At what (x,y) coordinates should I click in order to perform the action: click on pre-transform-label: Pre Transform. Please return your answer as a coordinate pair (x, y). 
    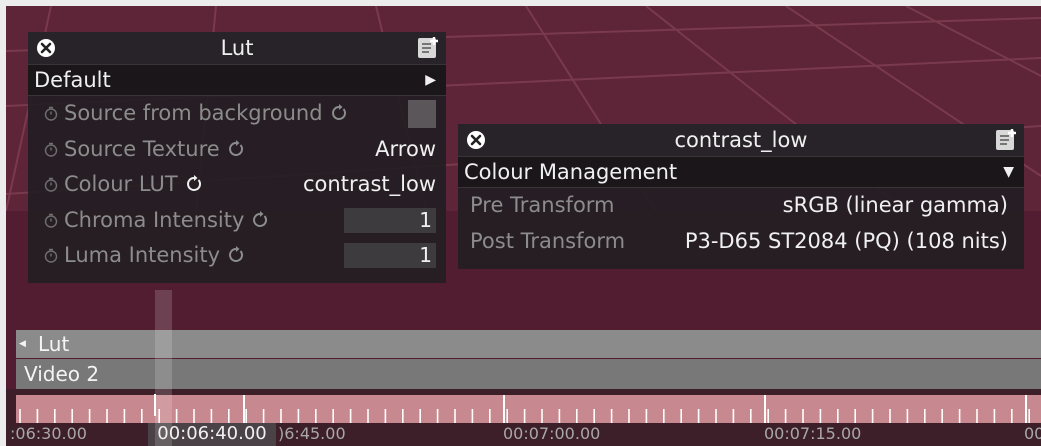
    Looking at the image, I should click on (542, 205).